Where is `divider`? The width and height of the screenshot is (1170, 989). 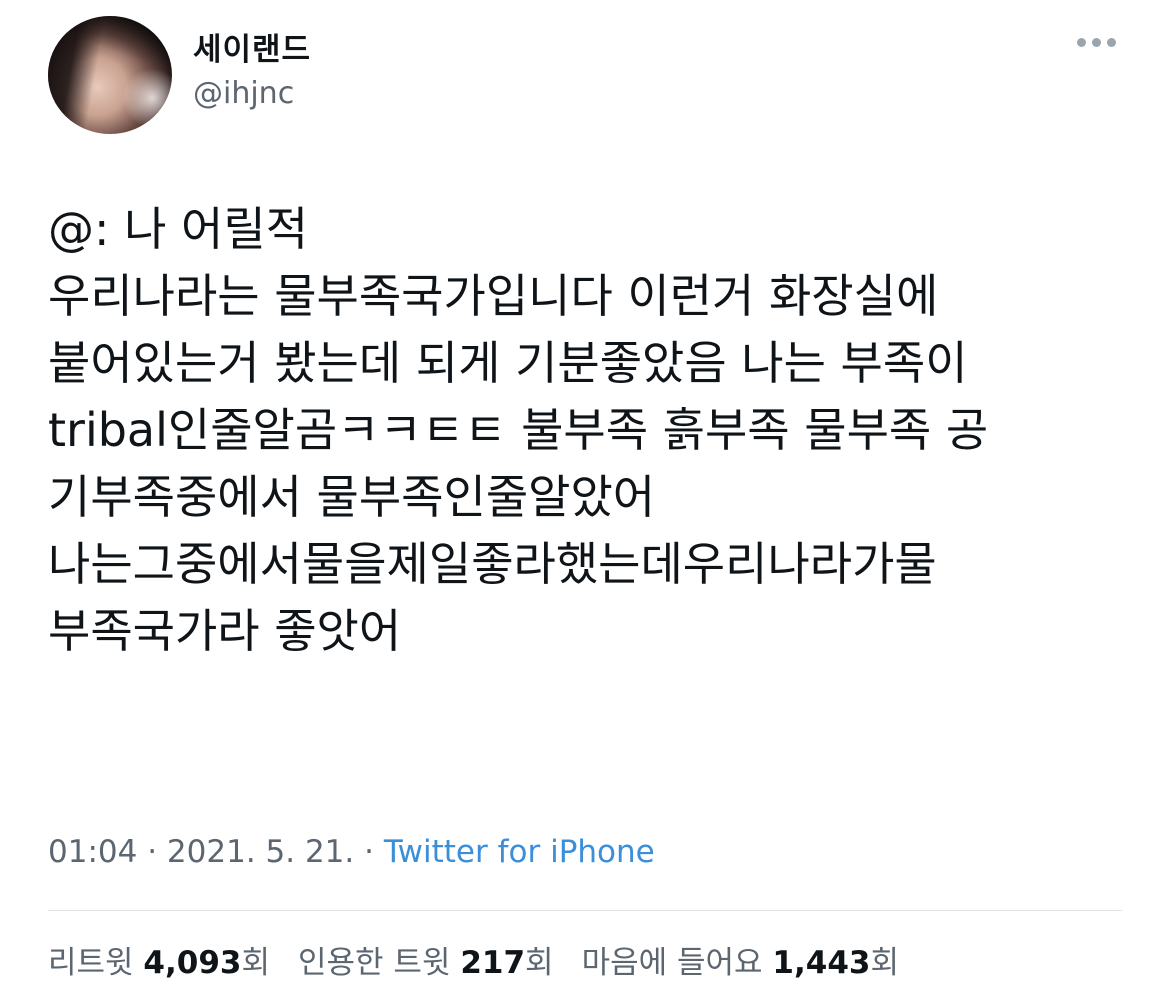 divider is located at coordinates (585, 910).